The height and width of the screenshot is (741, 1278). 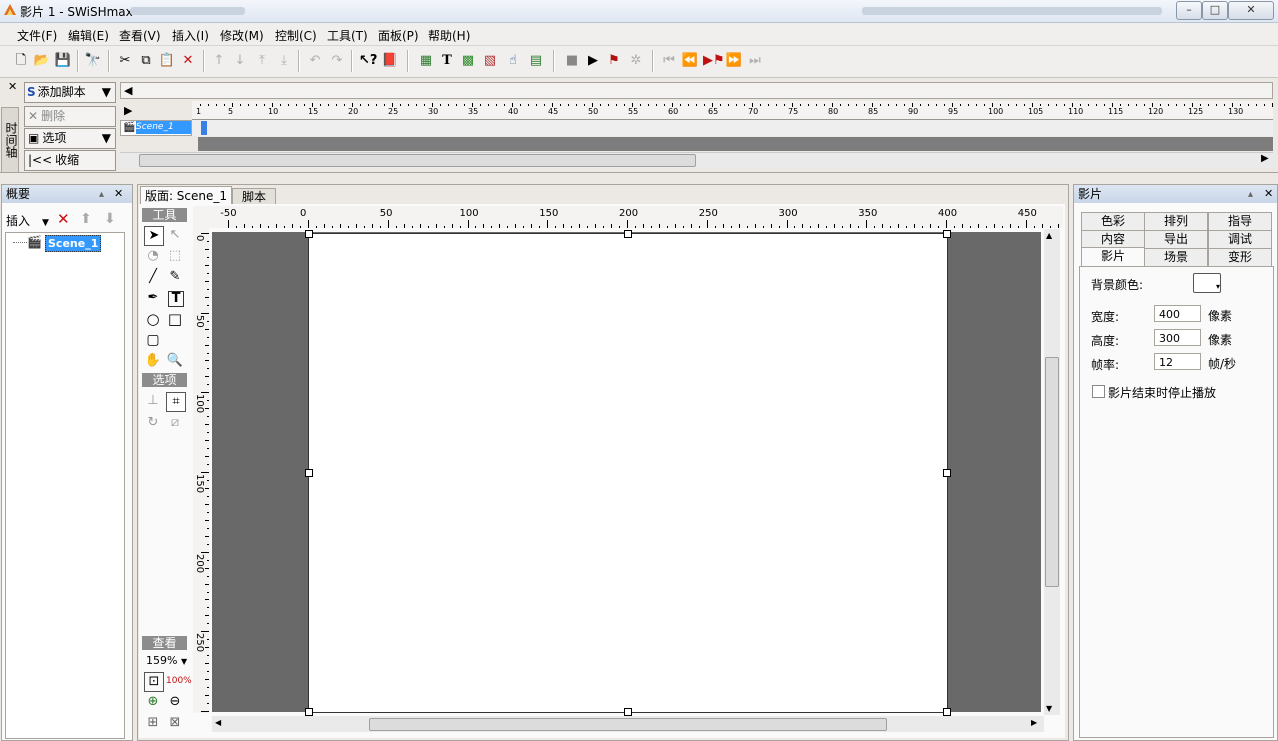 I want to click on scroll-right-icon: ▶, so click(x=128, y=110).